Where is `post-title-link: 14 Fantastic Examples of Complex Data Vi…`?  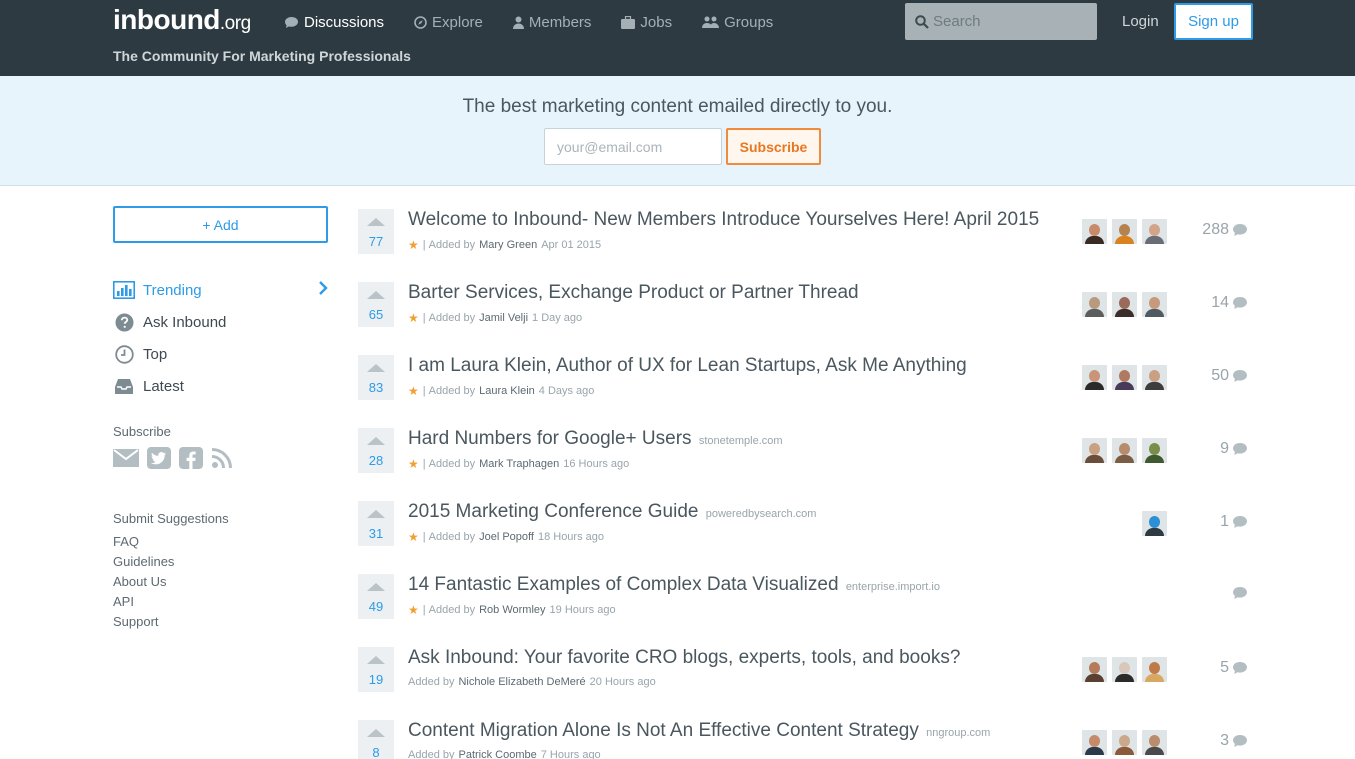
post-title-link: 14 Fantastic Examples of Complex Data Vi… is located at coordinates (674, 585).